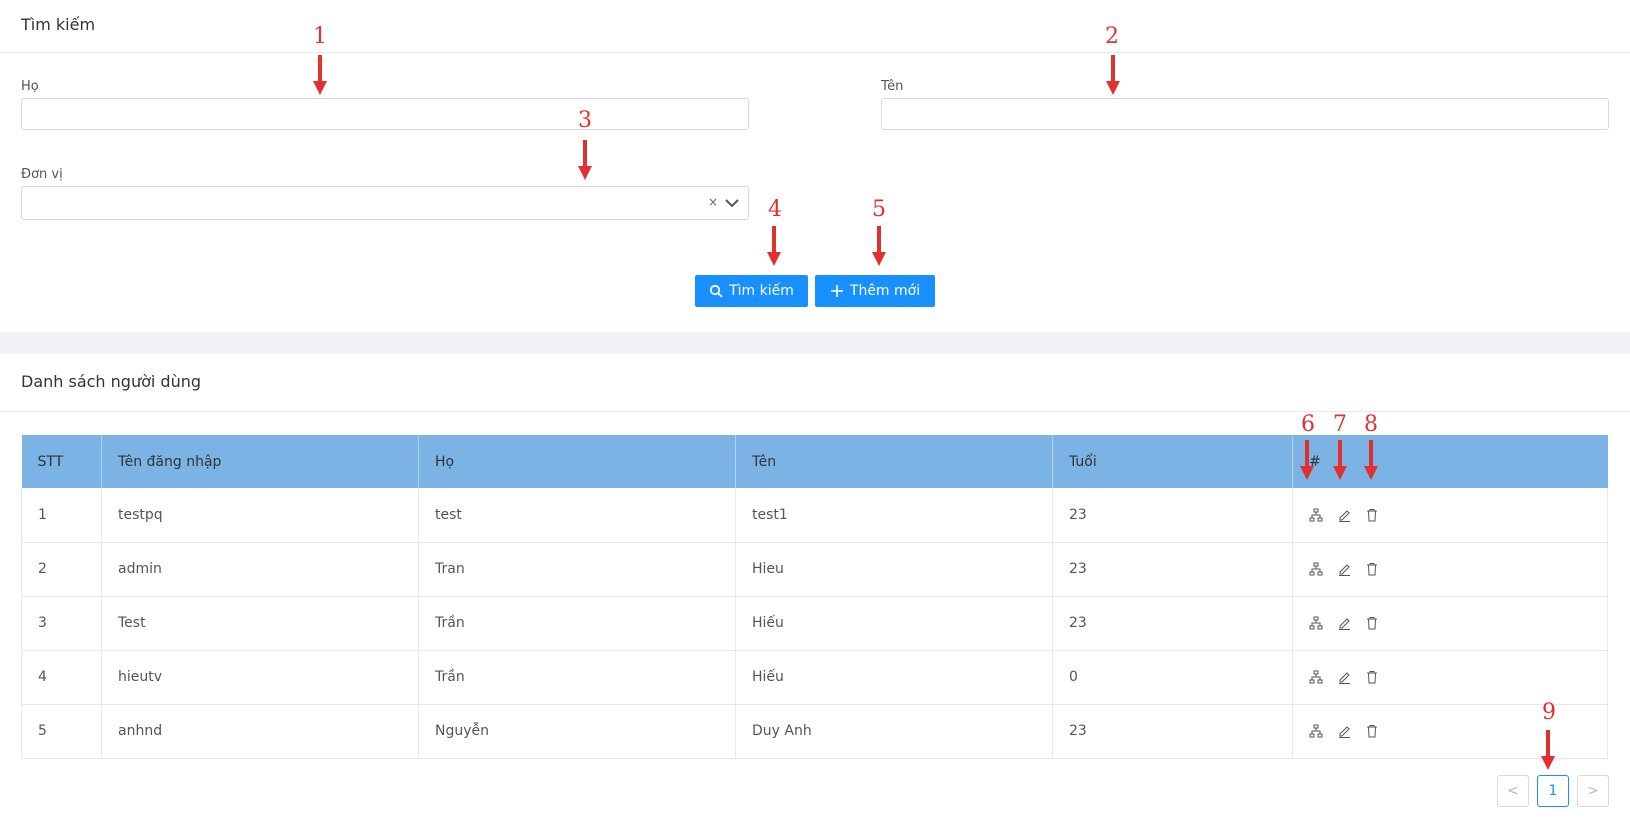  What do you see at coordinates (1340, 424) in the screenshot?
I see `annotation-number: 7` at bounding box center [1340, 424].